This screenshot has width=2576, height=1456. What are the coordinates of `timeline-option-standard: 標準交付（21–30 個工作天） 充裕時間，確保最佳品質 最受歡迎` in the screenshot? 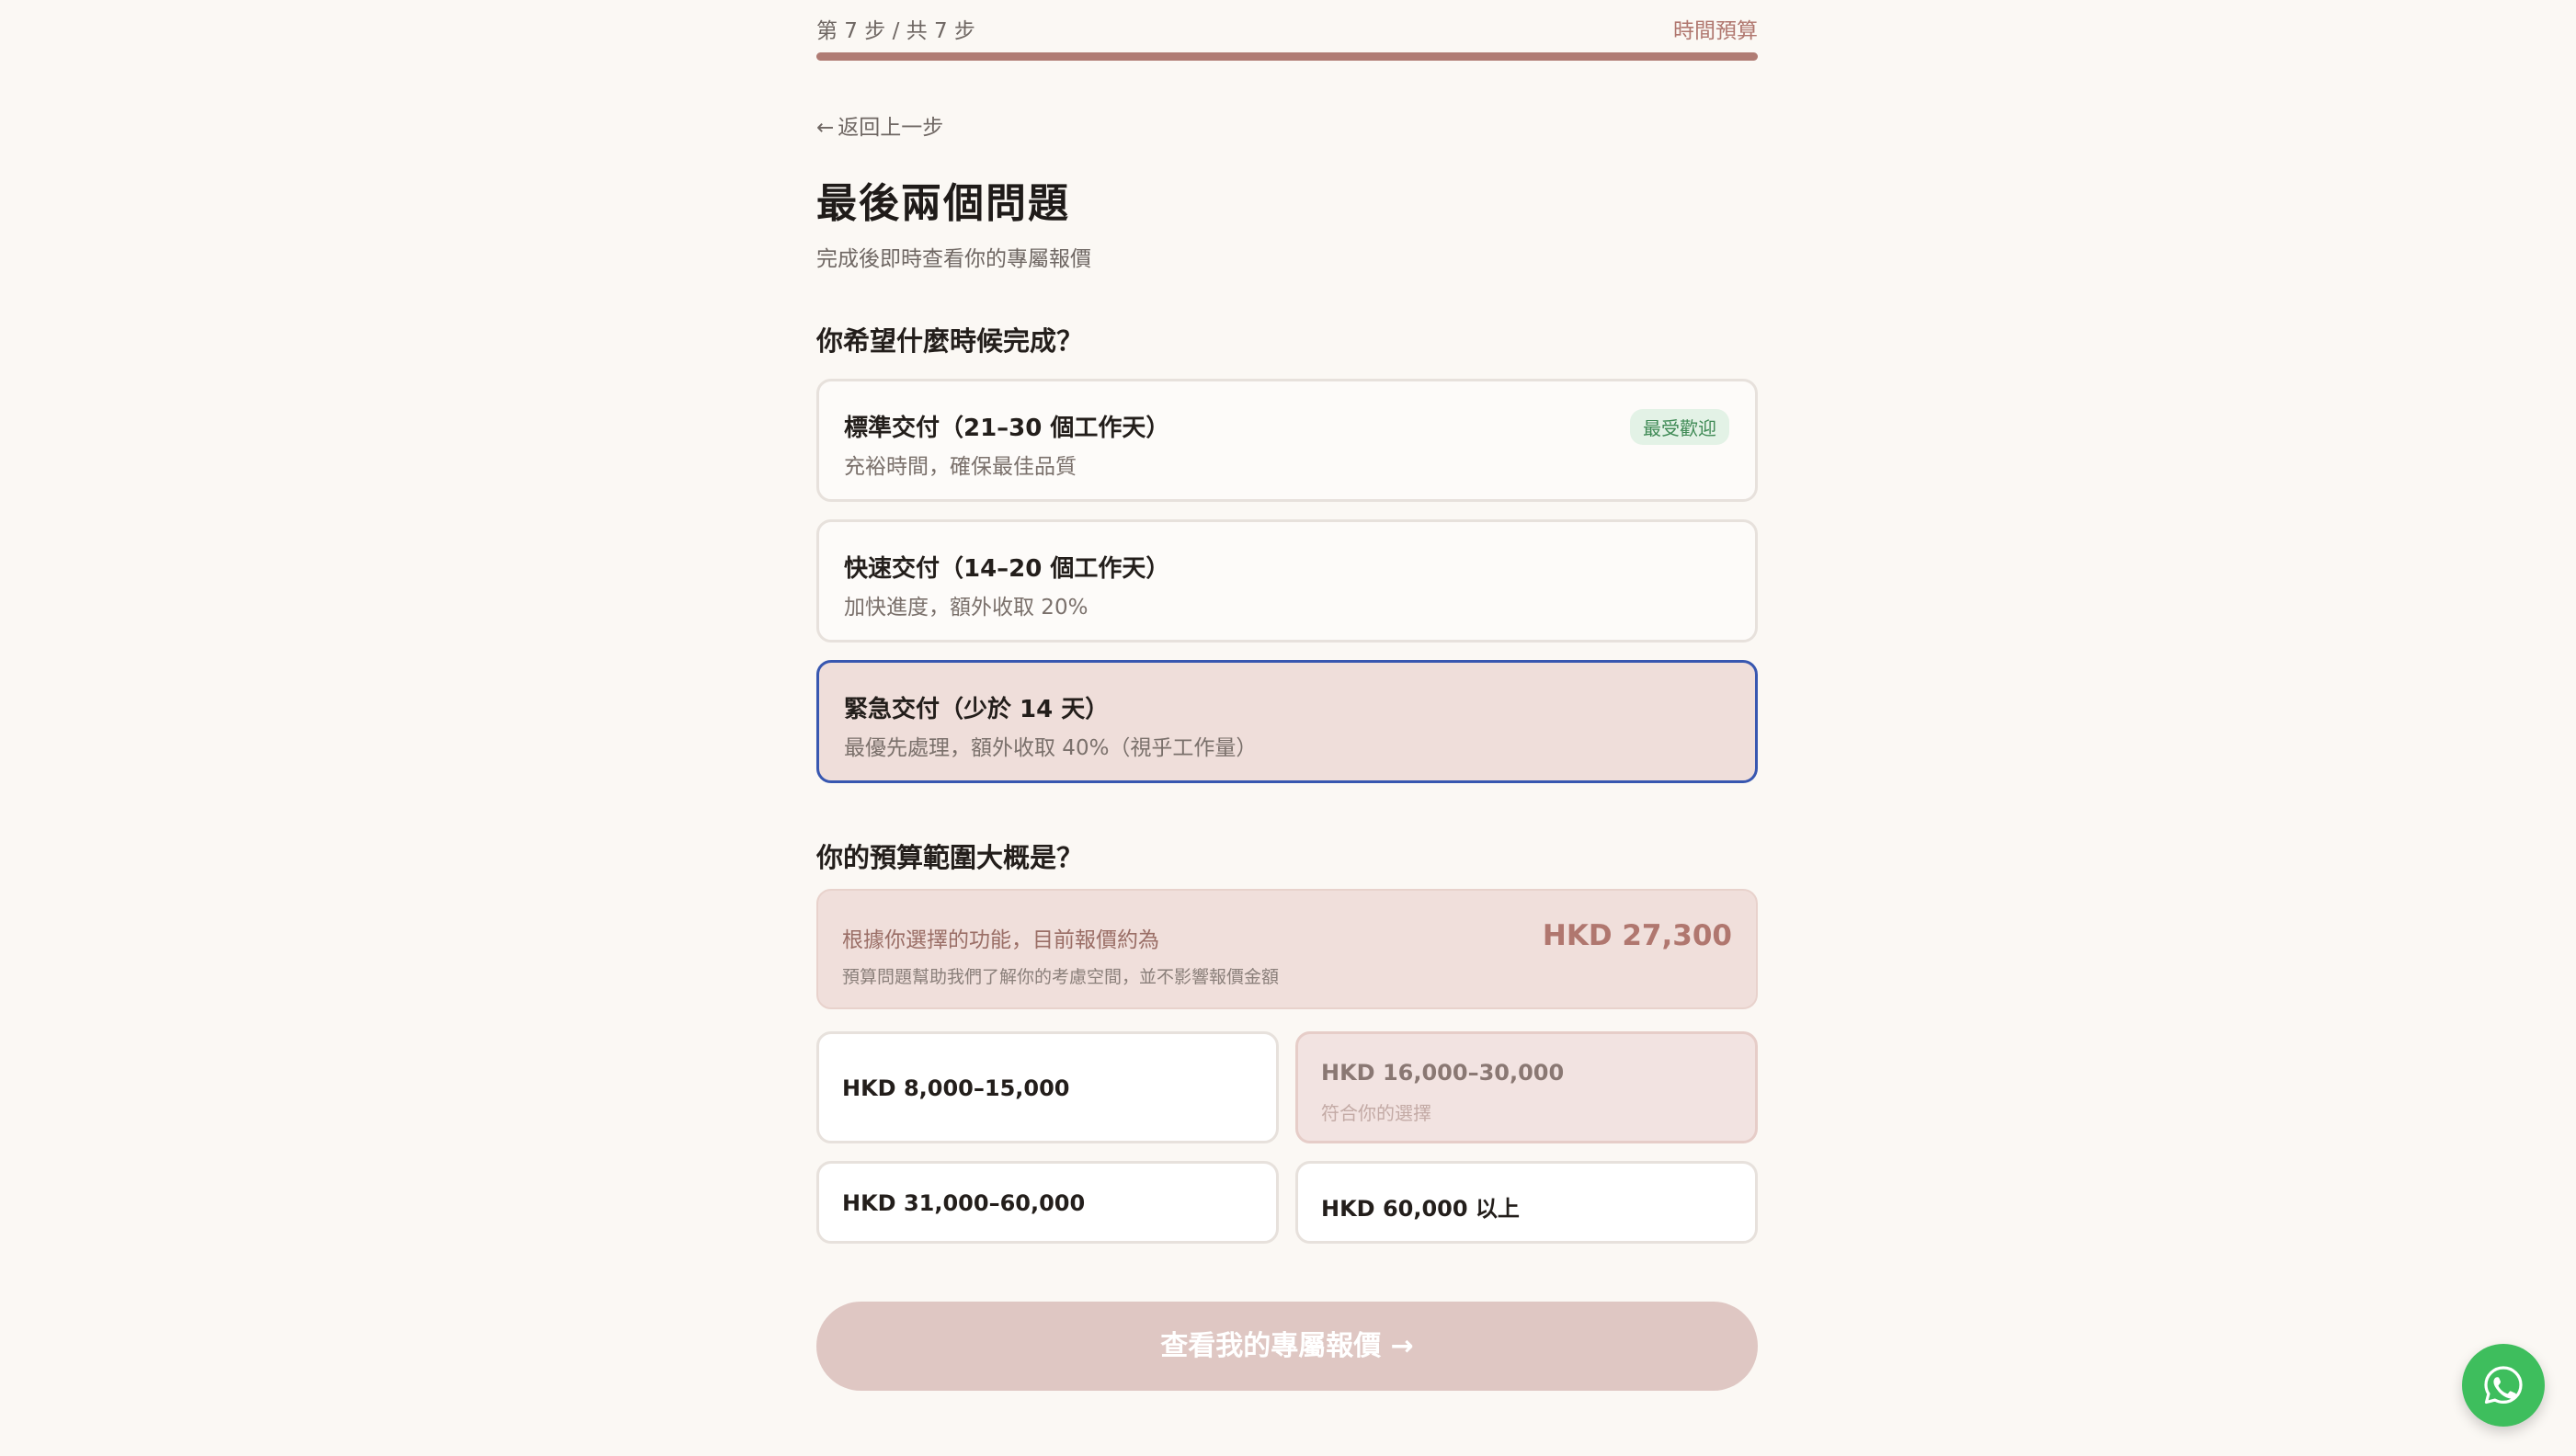 It's located at (1287, 440).